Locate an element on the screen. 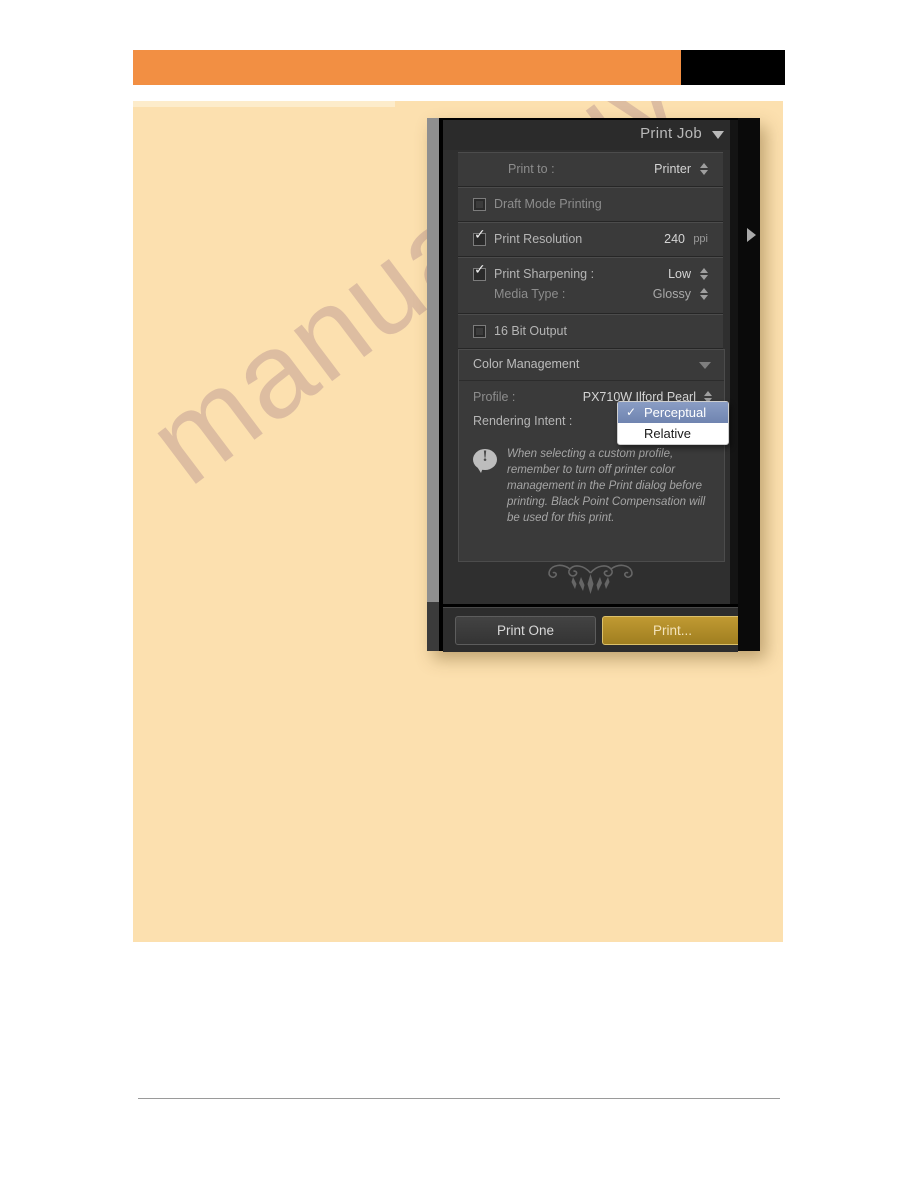  footer-rule is located at coordinates (459, 1098).